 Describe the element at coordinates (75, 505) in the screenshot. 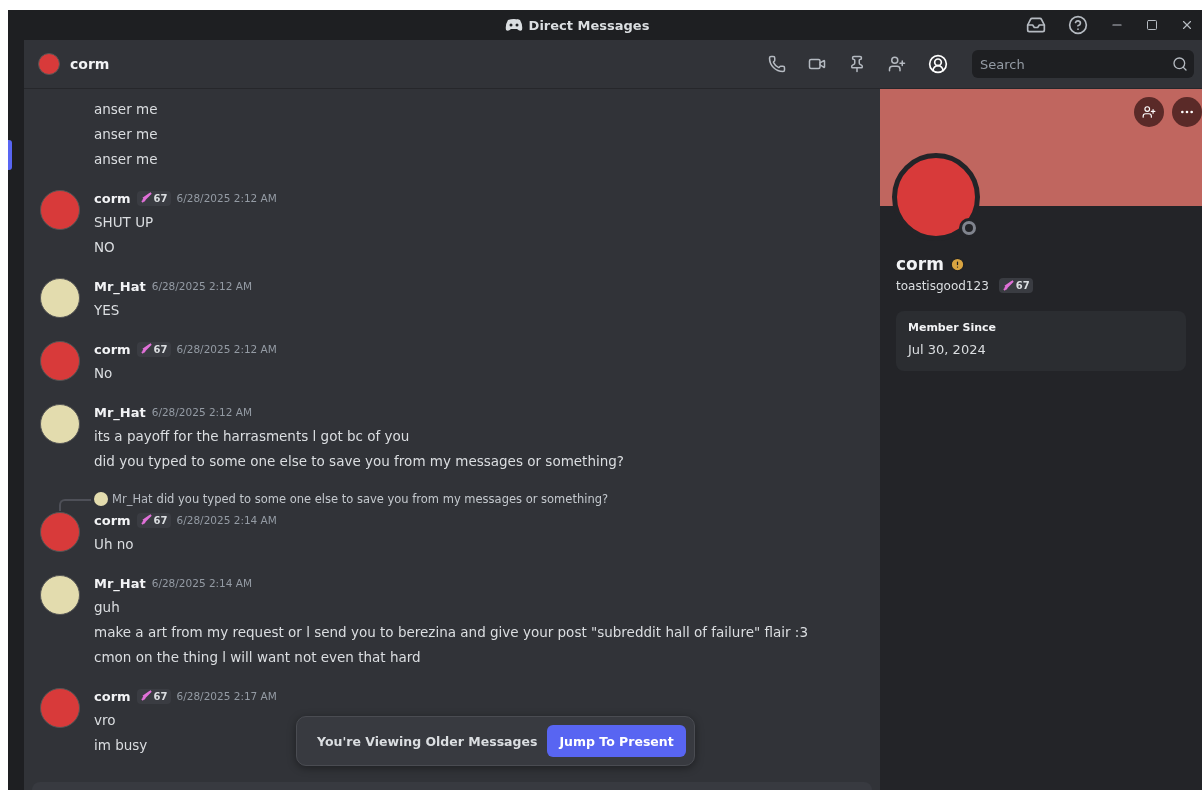

I see `reply-connector` at that location.